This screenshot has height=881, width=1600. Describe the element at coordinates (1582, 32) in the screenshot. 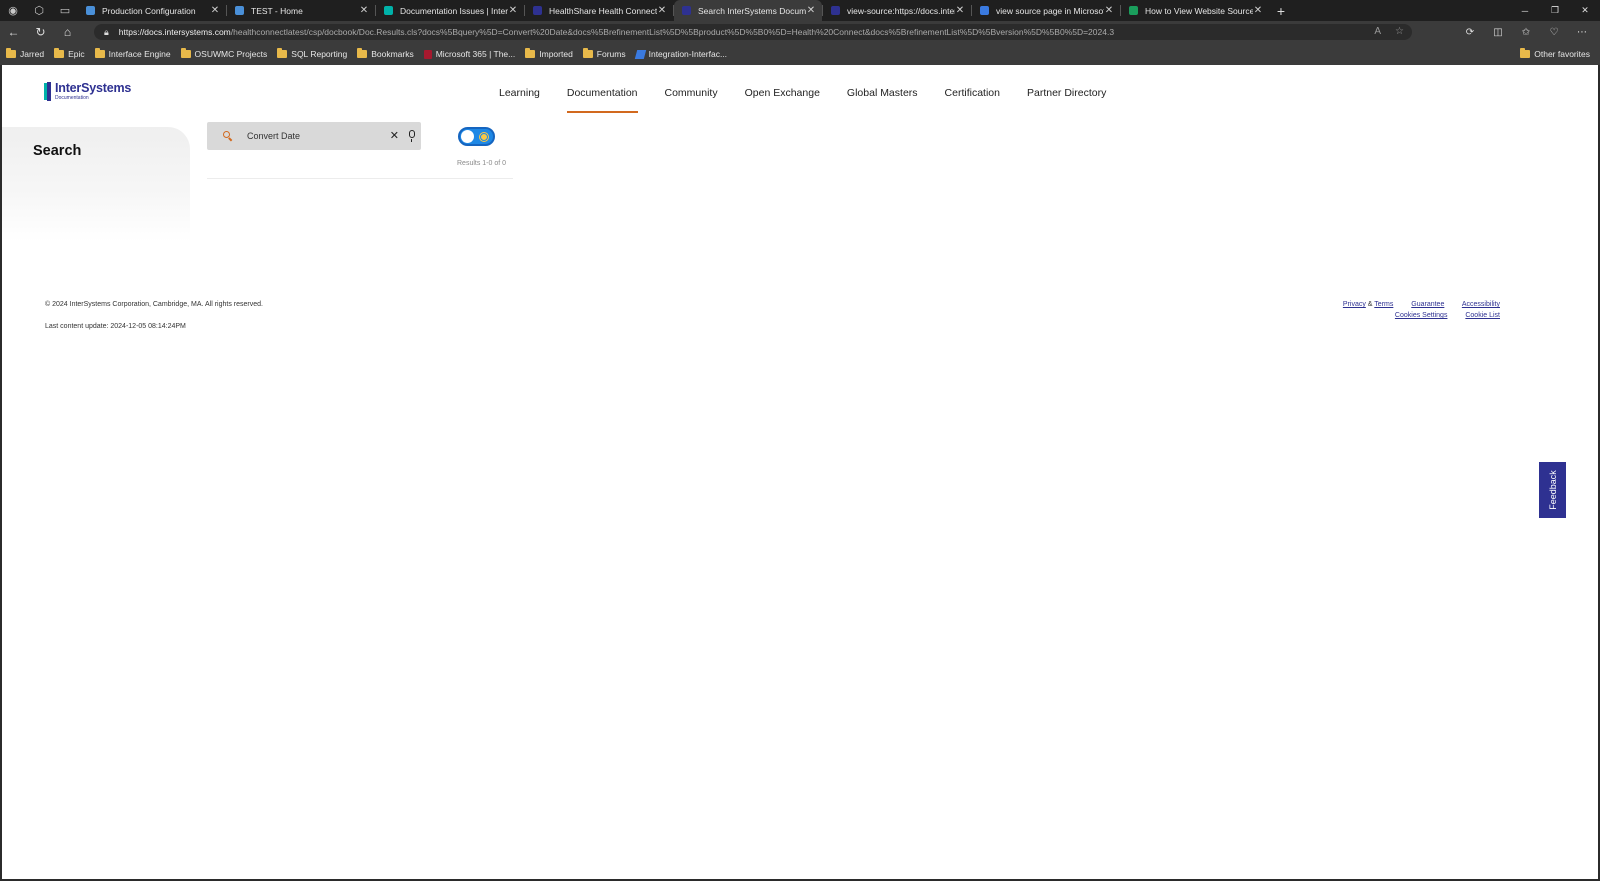

I see `more-menu-icon: ⋯` at that location.